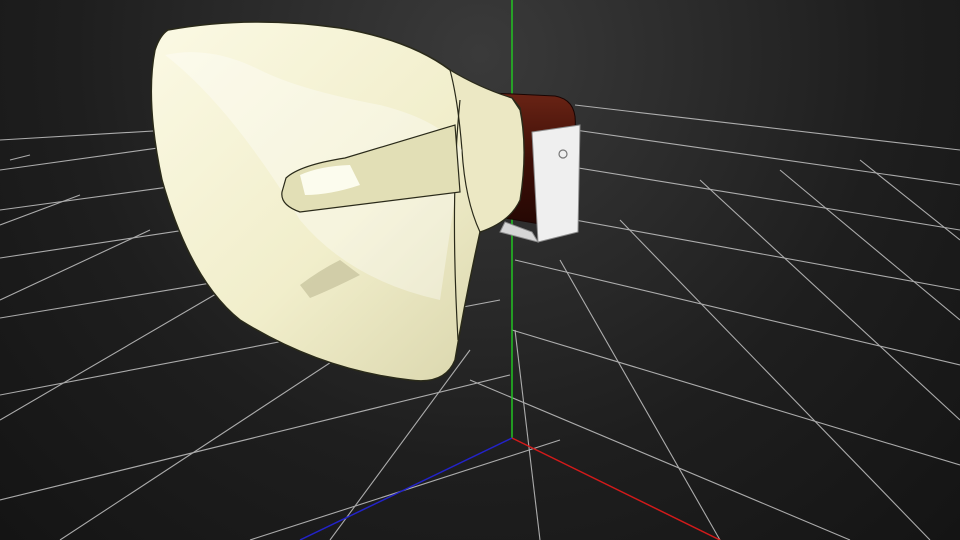 The width and height of the screenshot is (960, 540). What do you see at coordinates (616, 488) in the screenshot?
I see `x-axis-line` at bounding box center [616, 488].